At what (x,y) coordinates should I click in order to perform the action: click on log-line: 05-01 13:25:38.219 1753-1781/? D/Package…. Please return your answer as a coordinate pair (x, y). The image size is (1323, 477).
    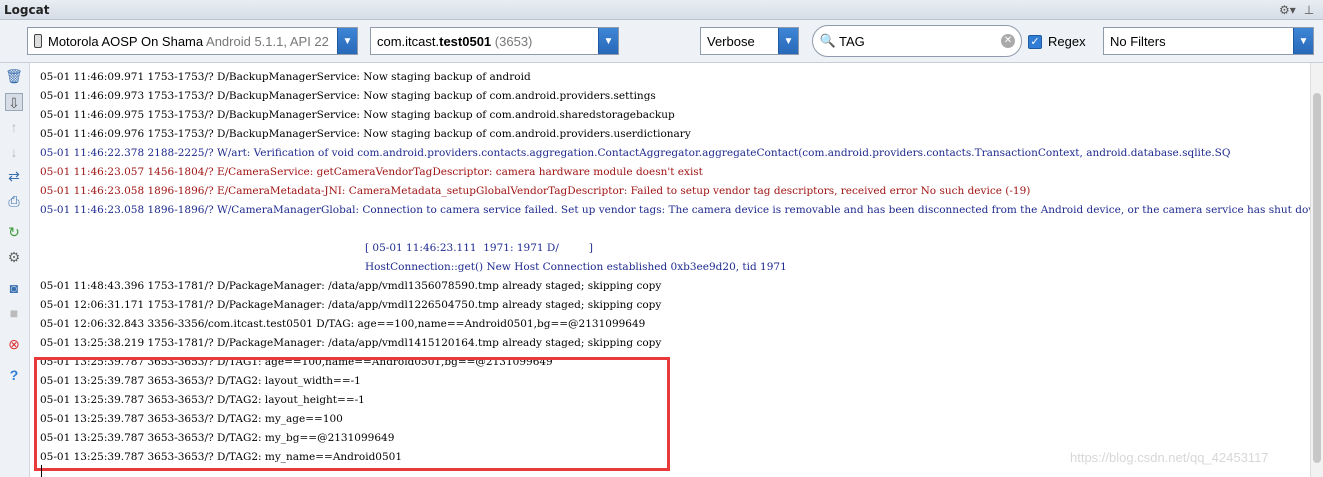
    Looking at the image, I should click on (350, 343).